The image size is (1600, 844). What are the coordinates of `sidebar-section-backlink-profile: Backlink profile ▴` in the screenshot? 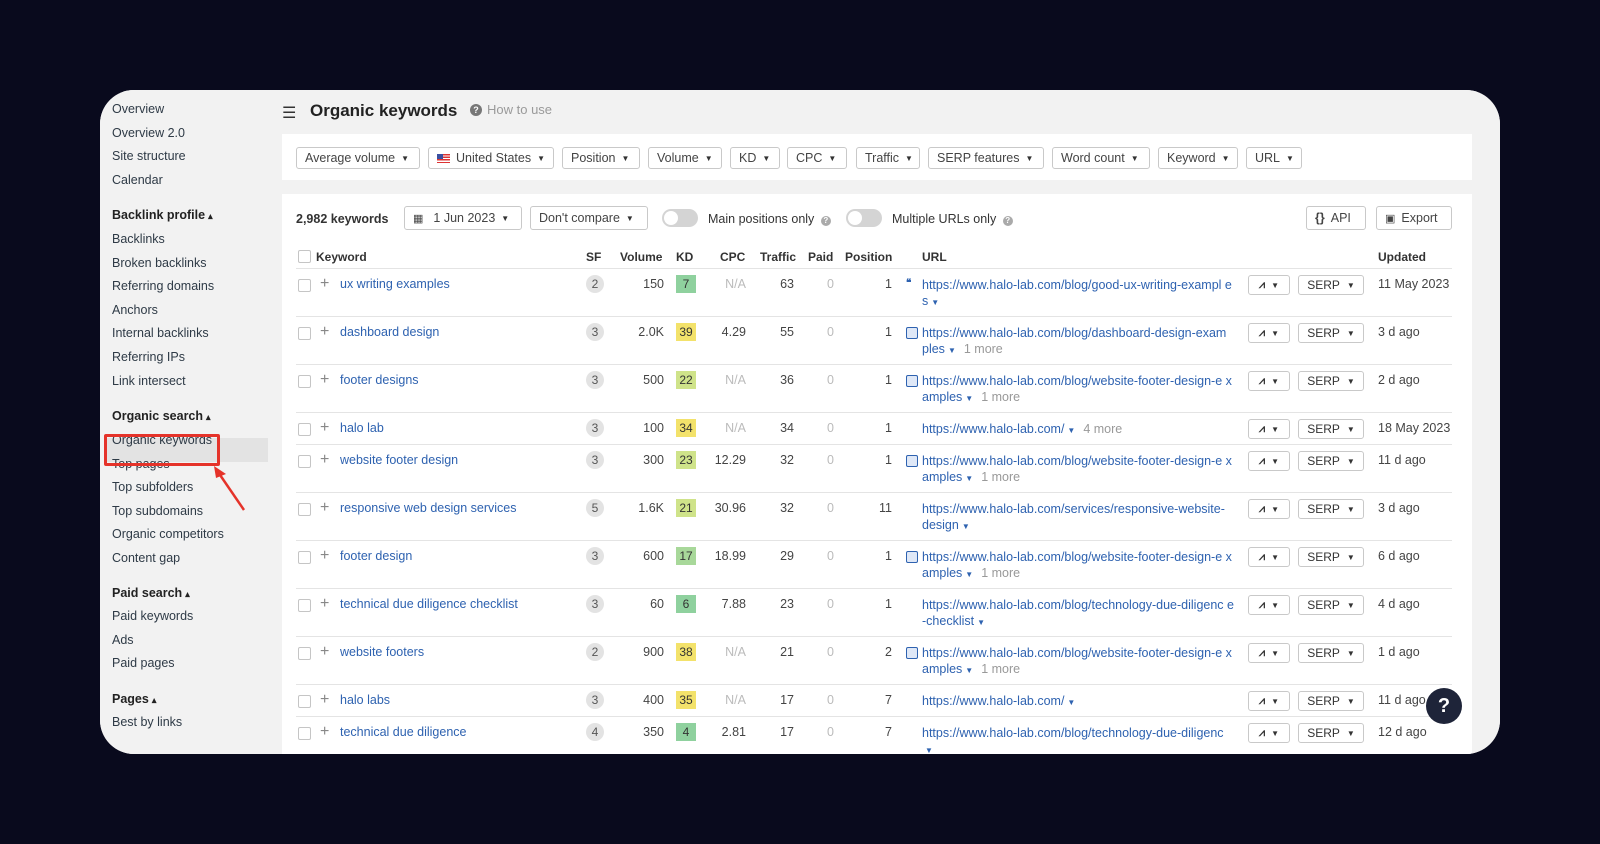 It's located at (162, 215).